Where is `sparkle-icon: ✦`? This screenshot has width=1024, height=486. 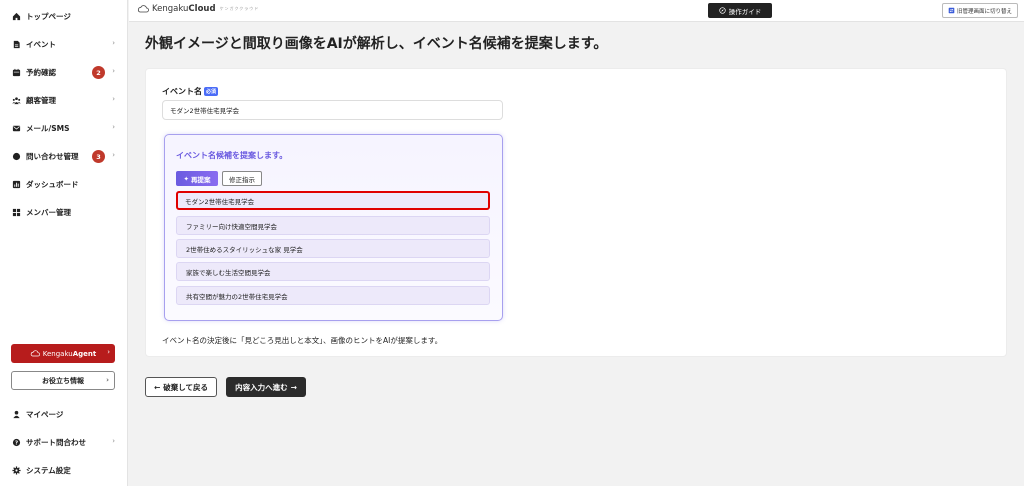
sparkle-icon: ✦ is located at coordinates (186, 178).